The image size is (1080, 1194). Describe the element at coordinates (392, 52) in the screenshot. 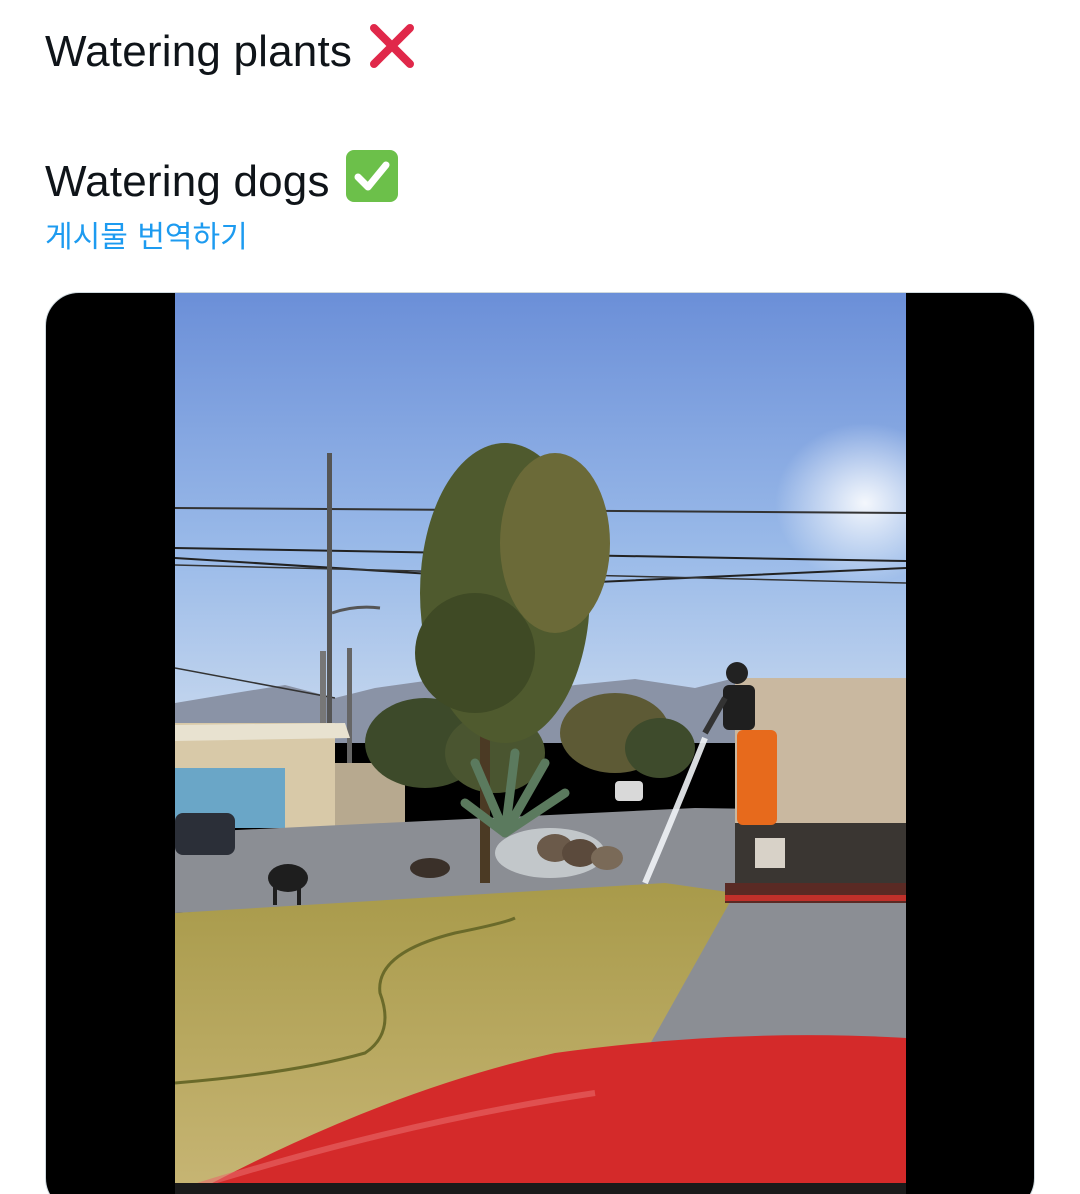

I see `cross-mark-icon` at that location.